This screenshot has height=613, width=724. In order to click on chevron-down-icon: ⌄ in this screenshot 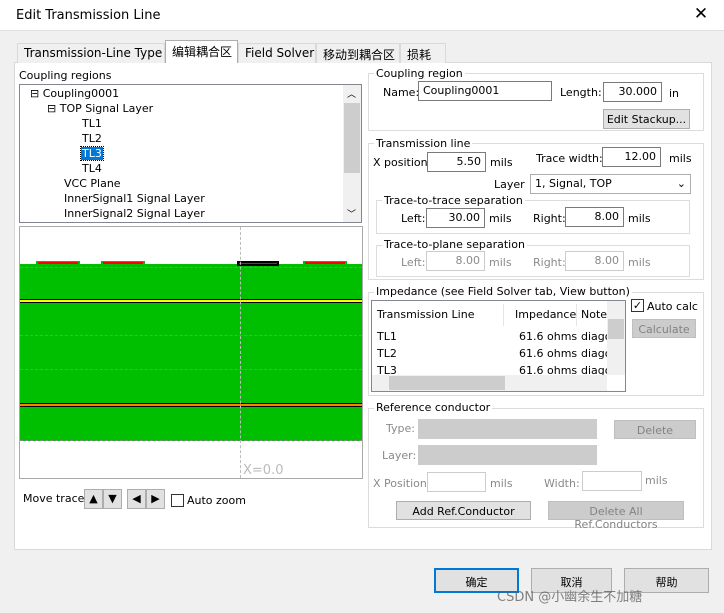, I will do `click(681, 183)`.